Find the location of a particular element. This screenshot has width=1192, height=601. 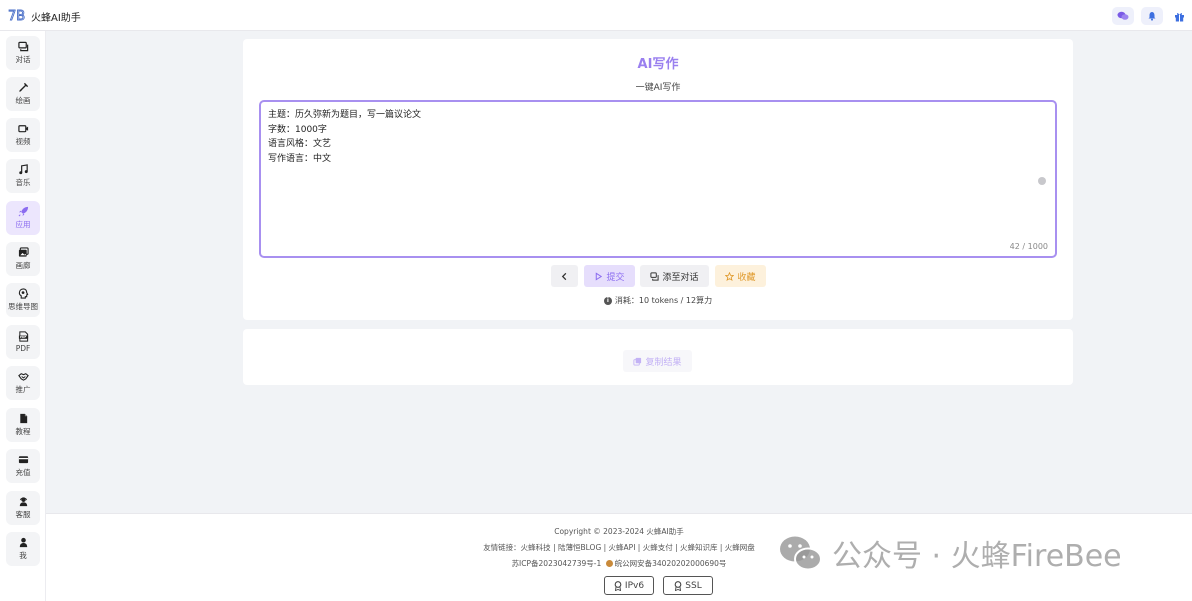

app-logo-icon: 7B is located at coordinates (18, 15).